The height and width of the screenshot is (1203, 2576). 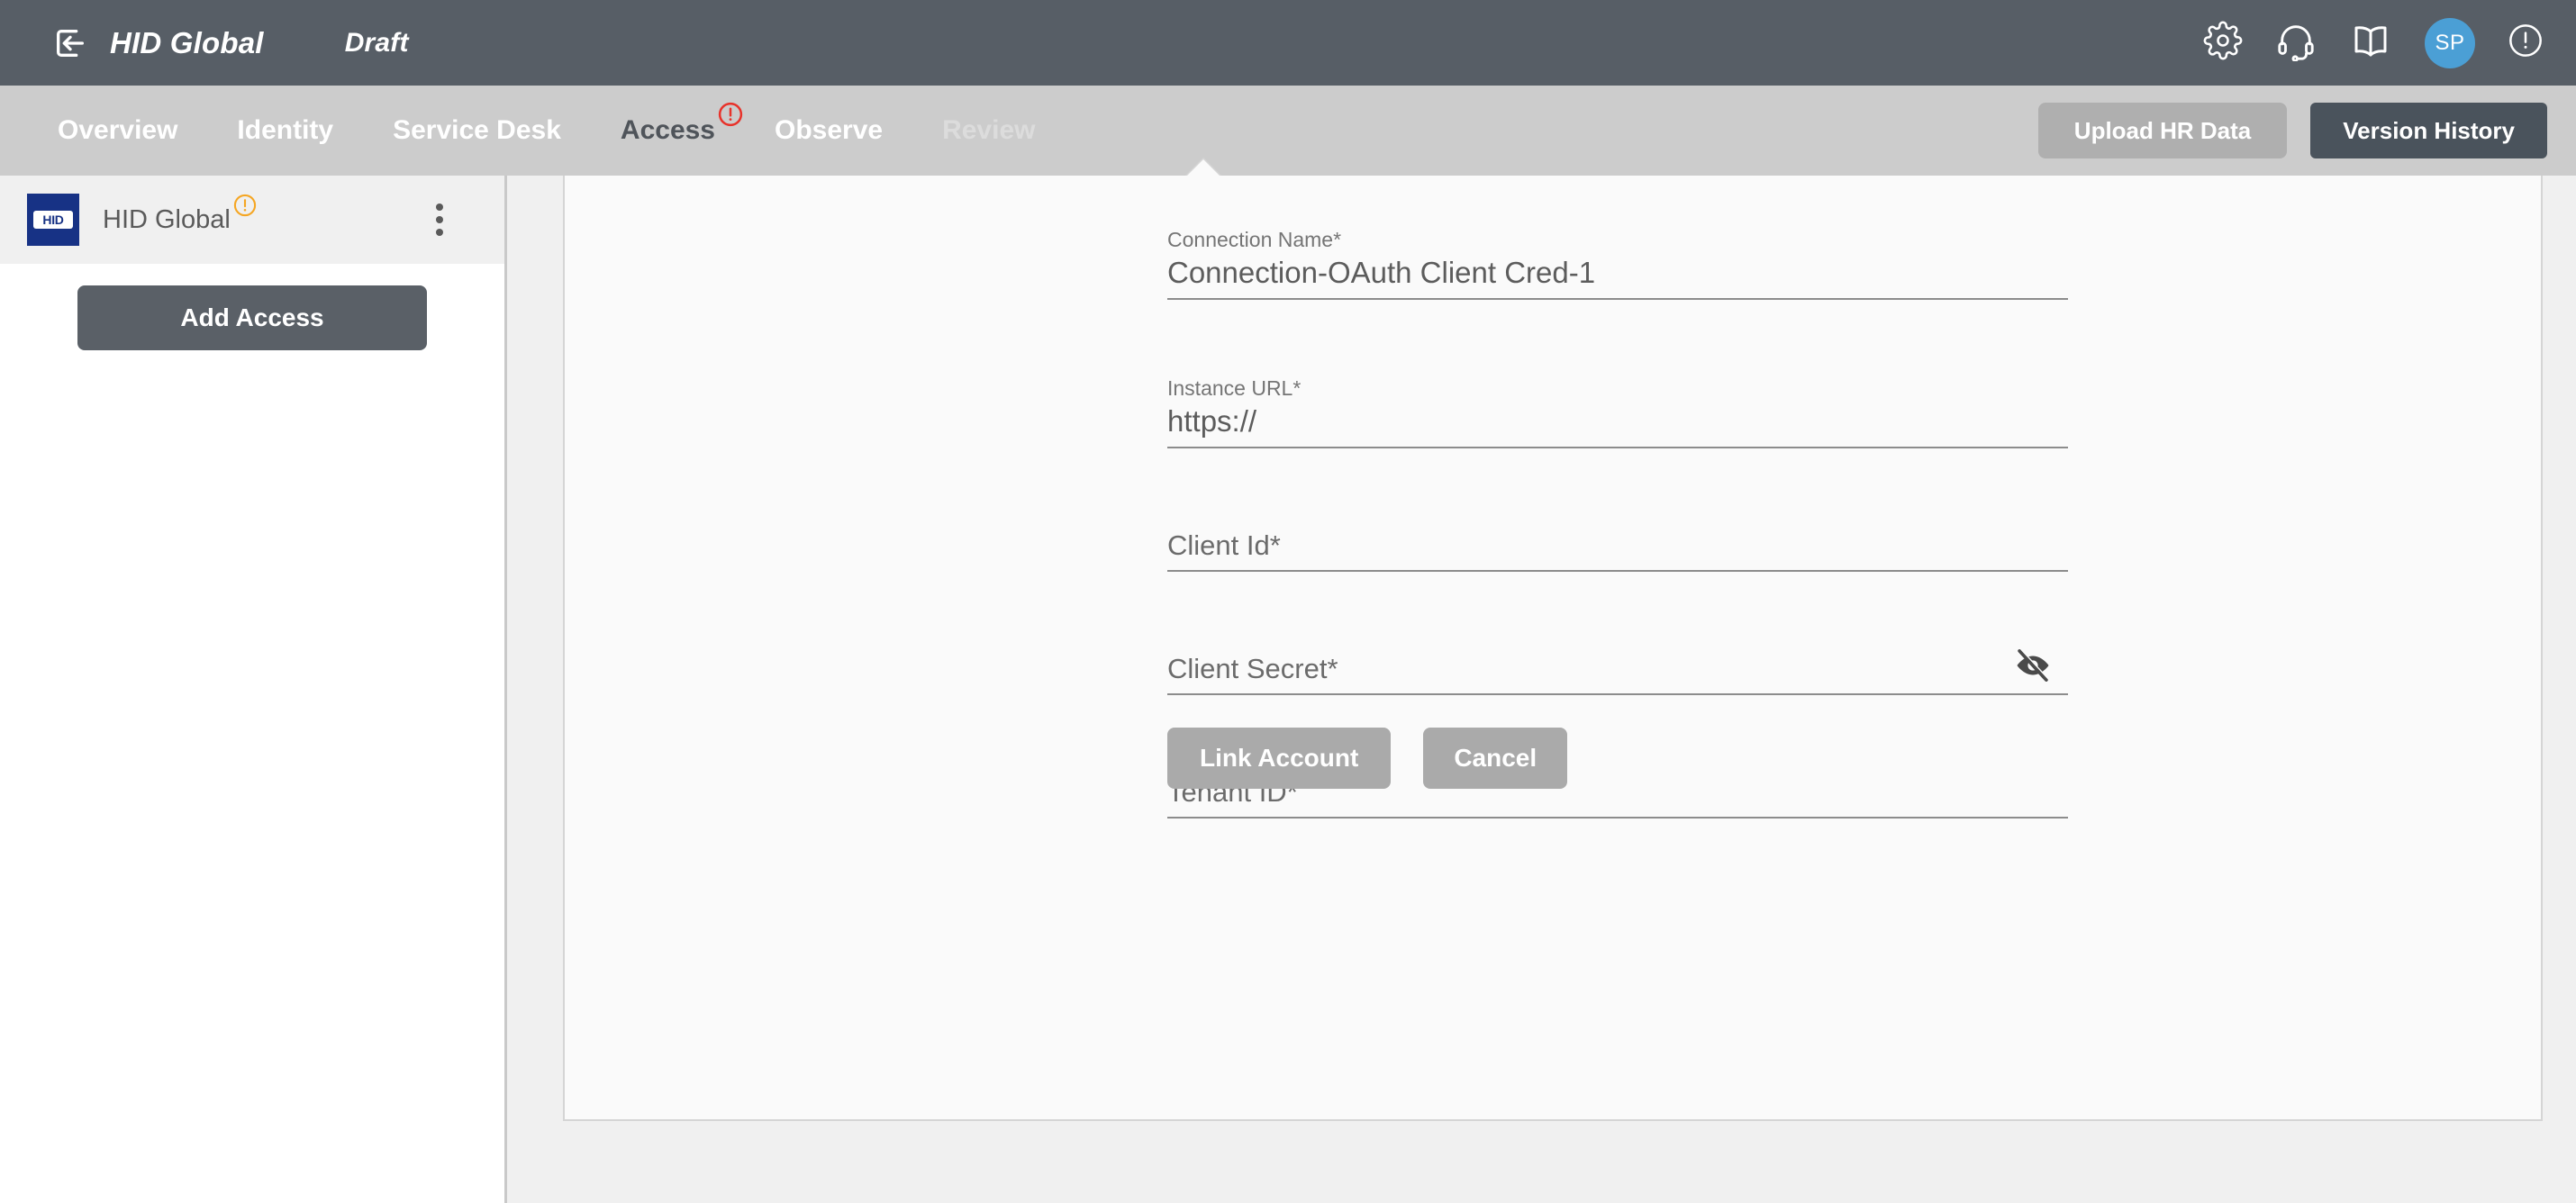 I want to click on app-header: HID Global Draft SP, so click(x=1288, y=43).